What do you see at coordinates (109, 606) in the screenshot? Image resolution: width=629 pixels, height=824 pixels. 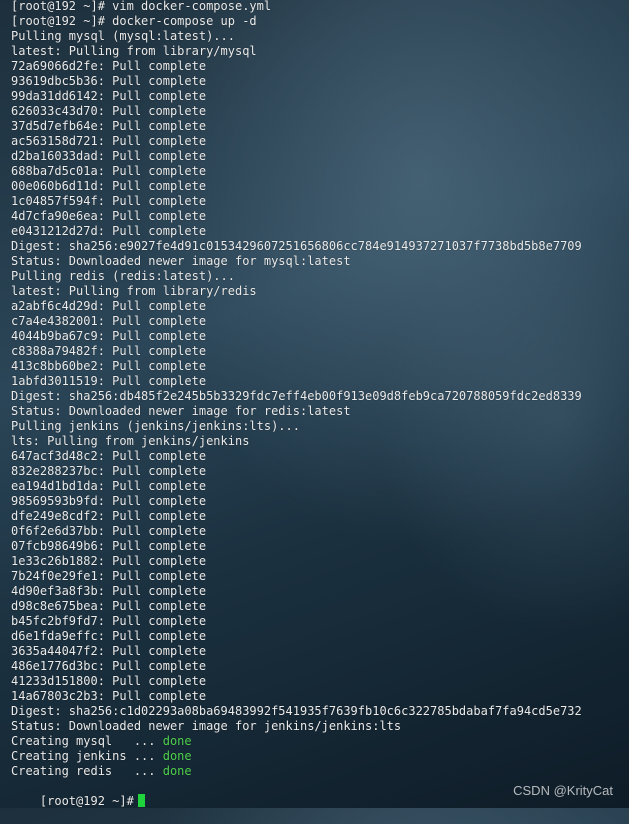 I see `terminal-line: d98c8e675bea: Pull complete` at bounding box center [109, 606].